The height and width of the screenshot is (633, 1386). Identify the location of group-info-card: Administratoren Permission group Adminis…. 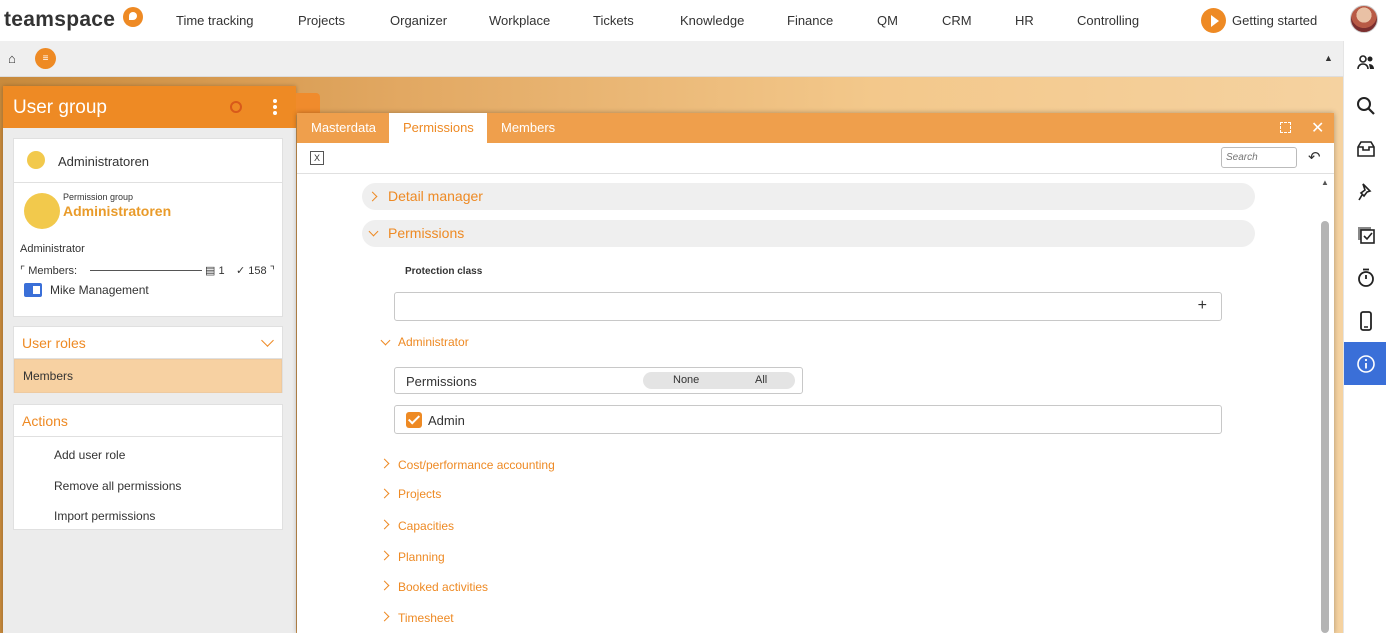
(148, 227).